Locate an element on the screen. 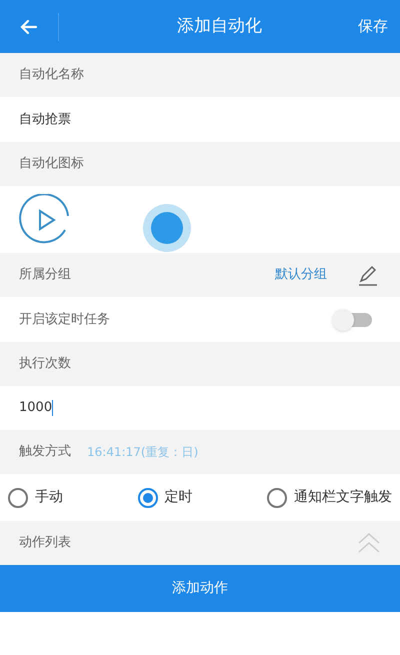  save-button: 保存 is located at coordinates (375, 26).